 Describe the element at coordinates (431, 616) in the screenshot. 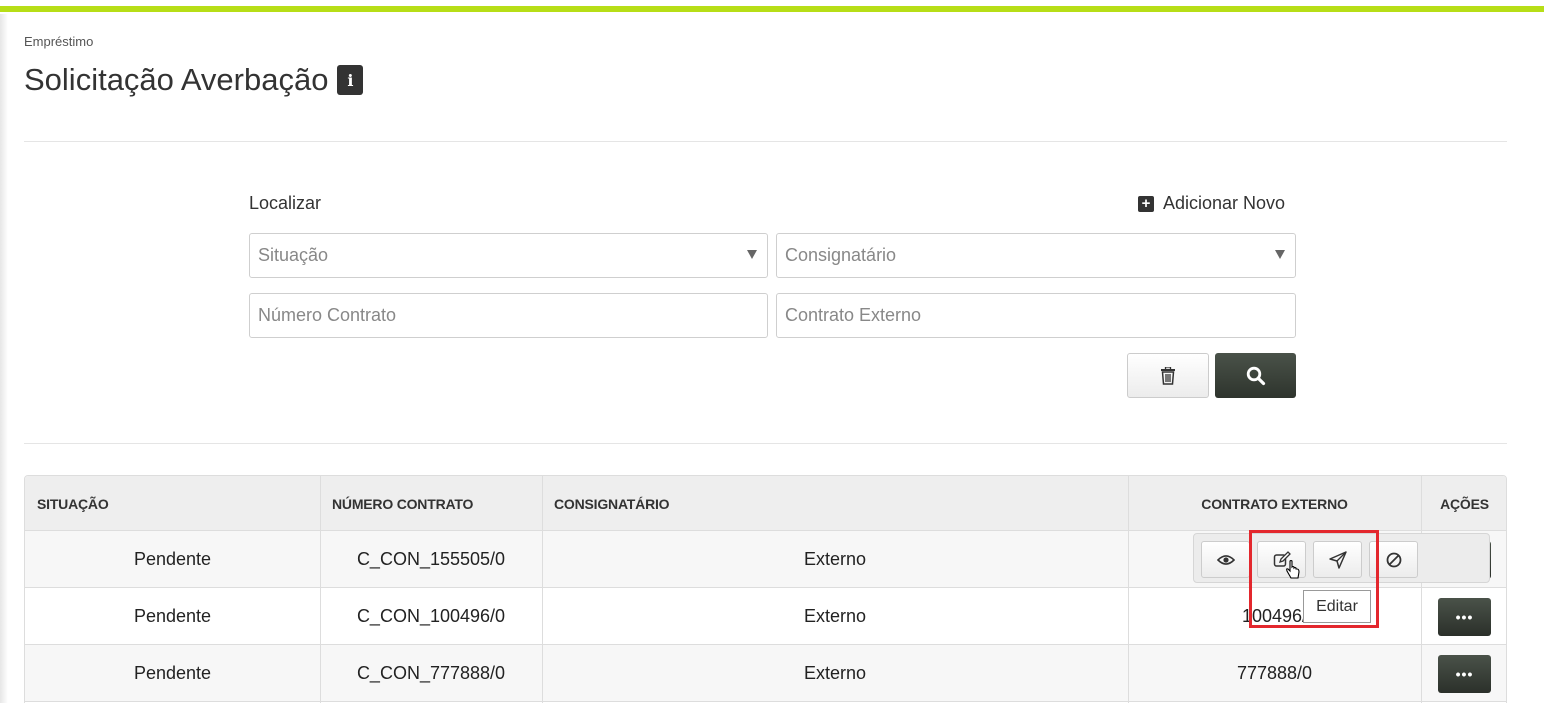

I see `cell-numero-contrato: C_CON_100496/0` at that location.